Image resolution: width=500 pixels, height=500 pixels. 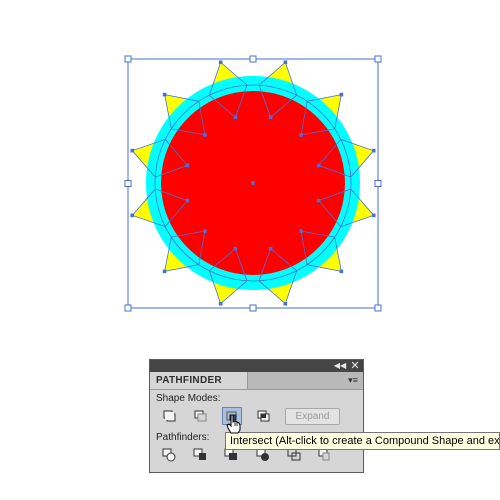 I want to click on center-anchor, so click(x=253, y=183).